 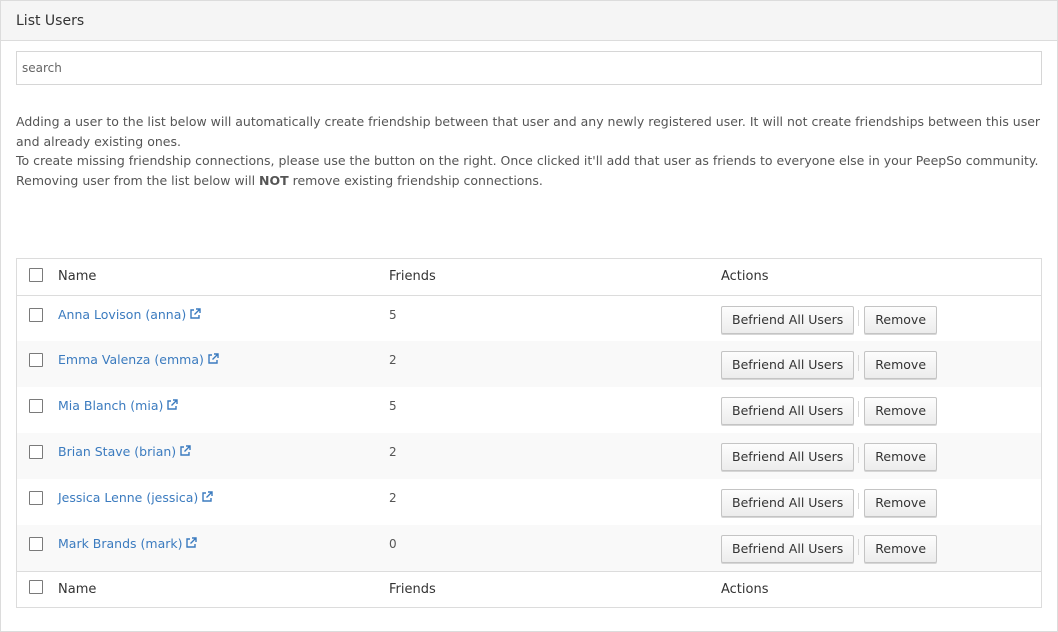 What do you see at coordinates (274, 180) in the screenshot?
I see `info-line-3-bold: NOT` at bounding box center [274, 180].